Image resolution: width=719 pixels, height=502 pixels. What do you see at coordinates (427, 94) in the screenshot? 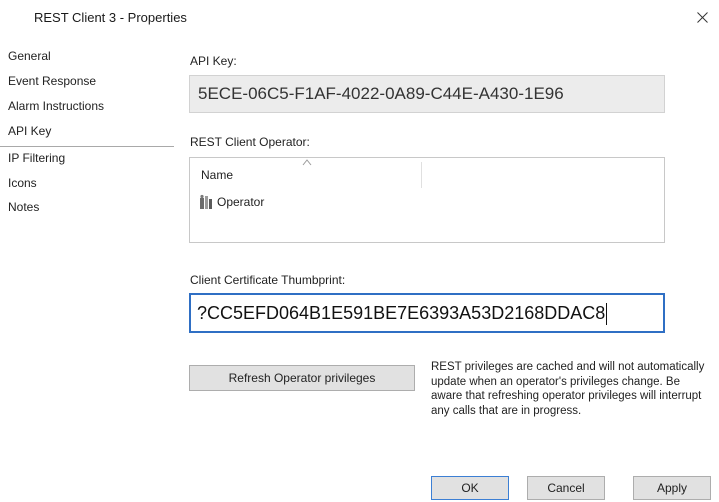
I see `api-key-field: 5ECE-06C5-F1AF-4022-0A89-C44E-A430-1E96` at bounding box center [427, 94].